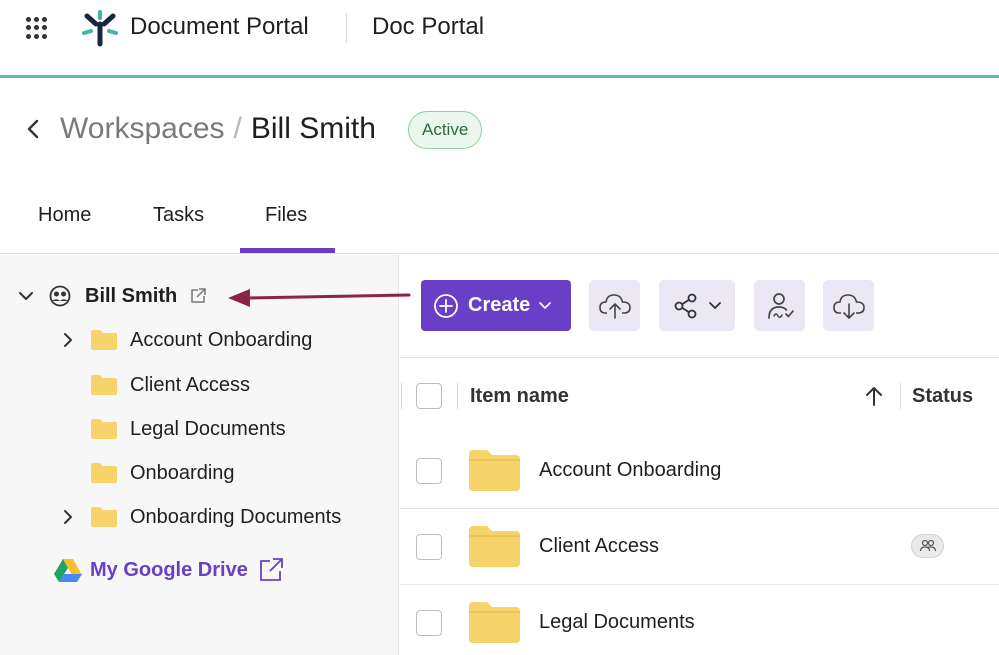  Describe the element at coordinates (286, 215) in the screenshot. I see `tab-files: Files` at that location.